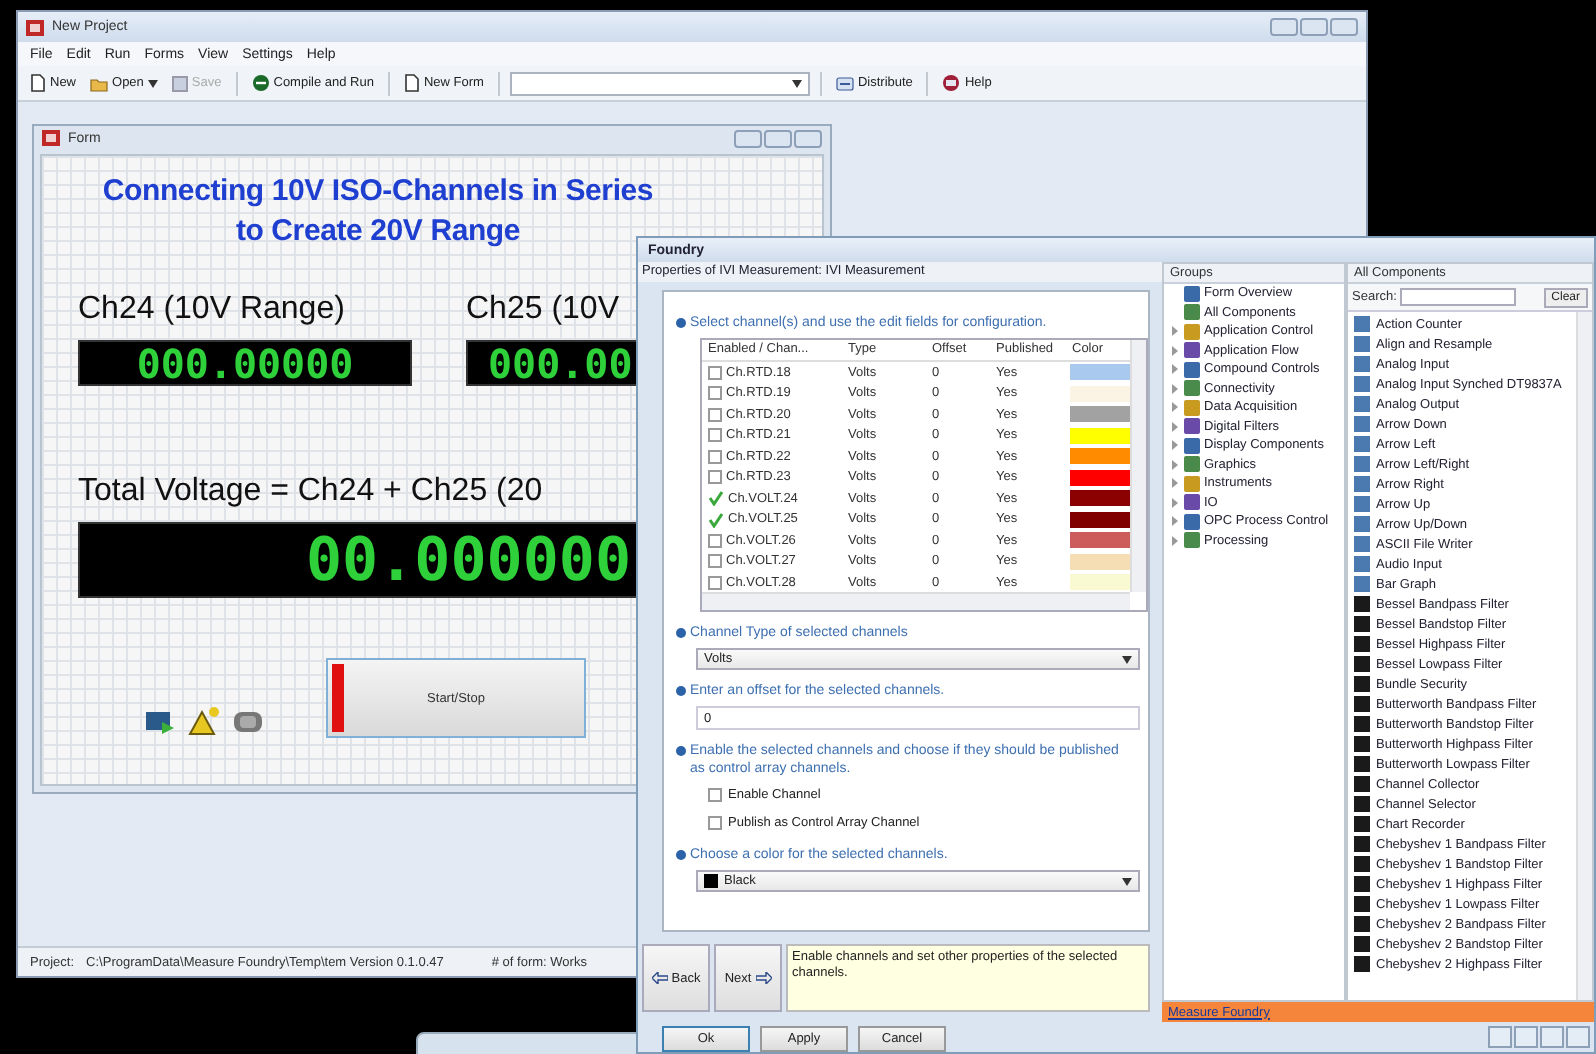 This screenshot has width=1596, height=1054. I want to click on form-heading: Connecting 10V ISO-Channels in Series, so click(378, 192).